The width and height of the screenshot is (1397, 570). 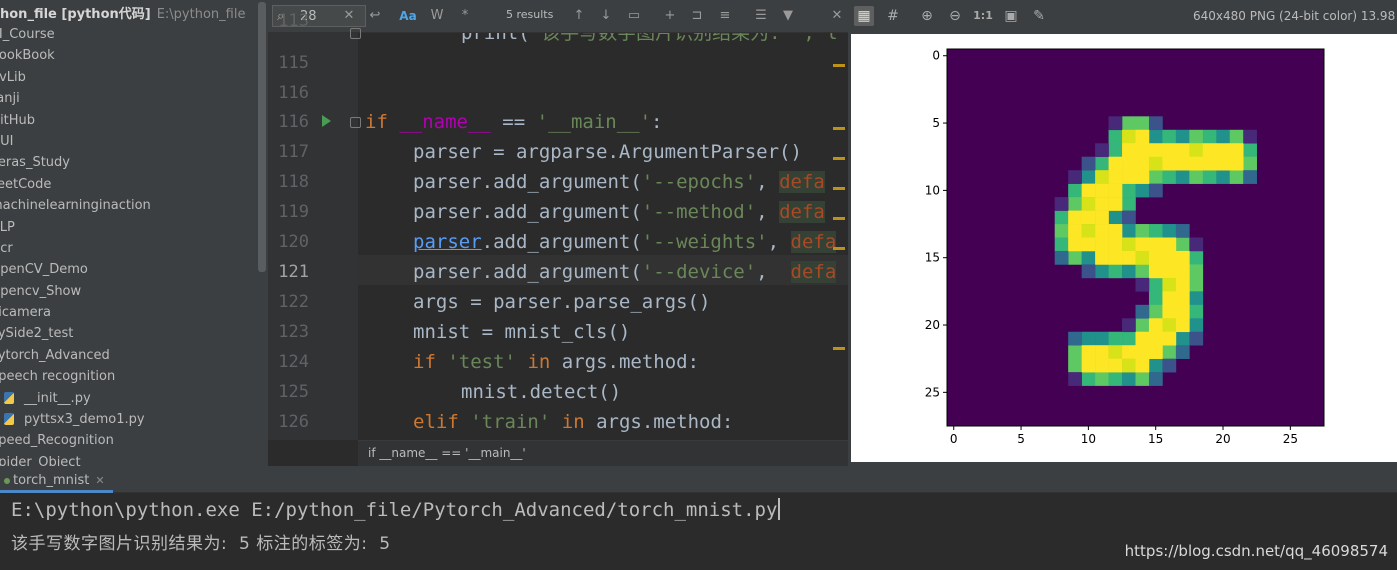 I want to click on tree-item: Speech recognition, so click(x=128, y=376).